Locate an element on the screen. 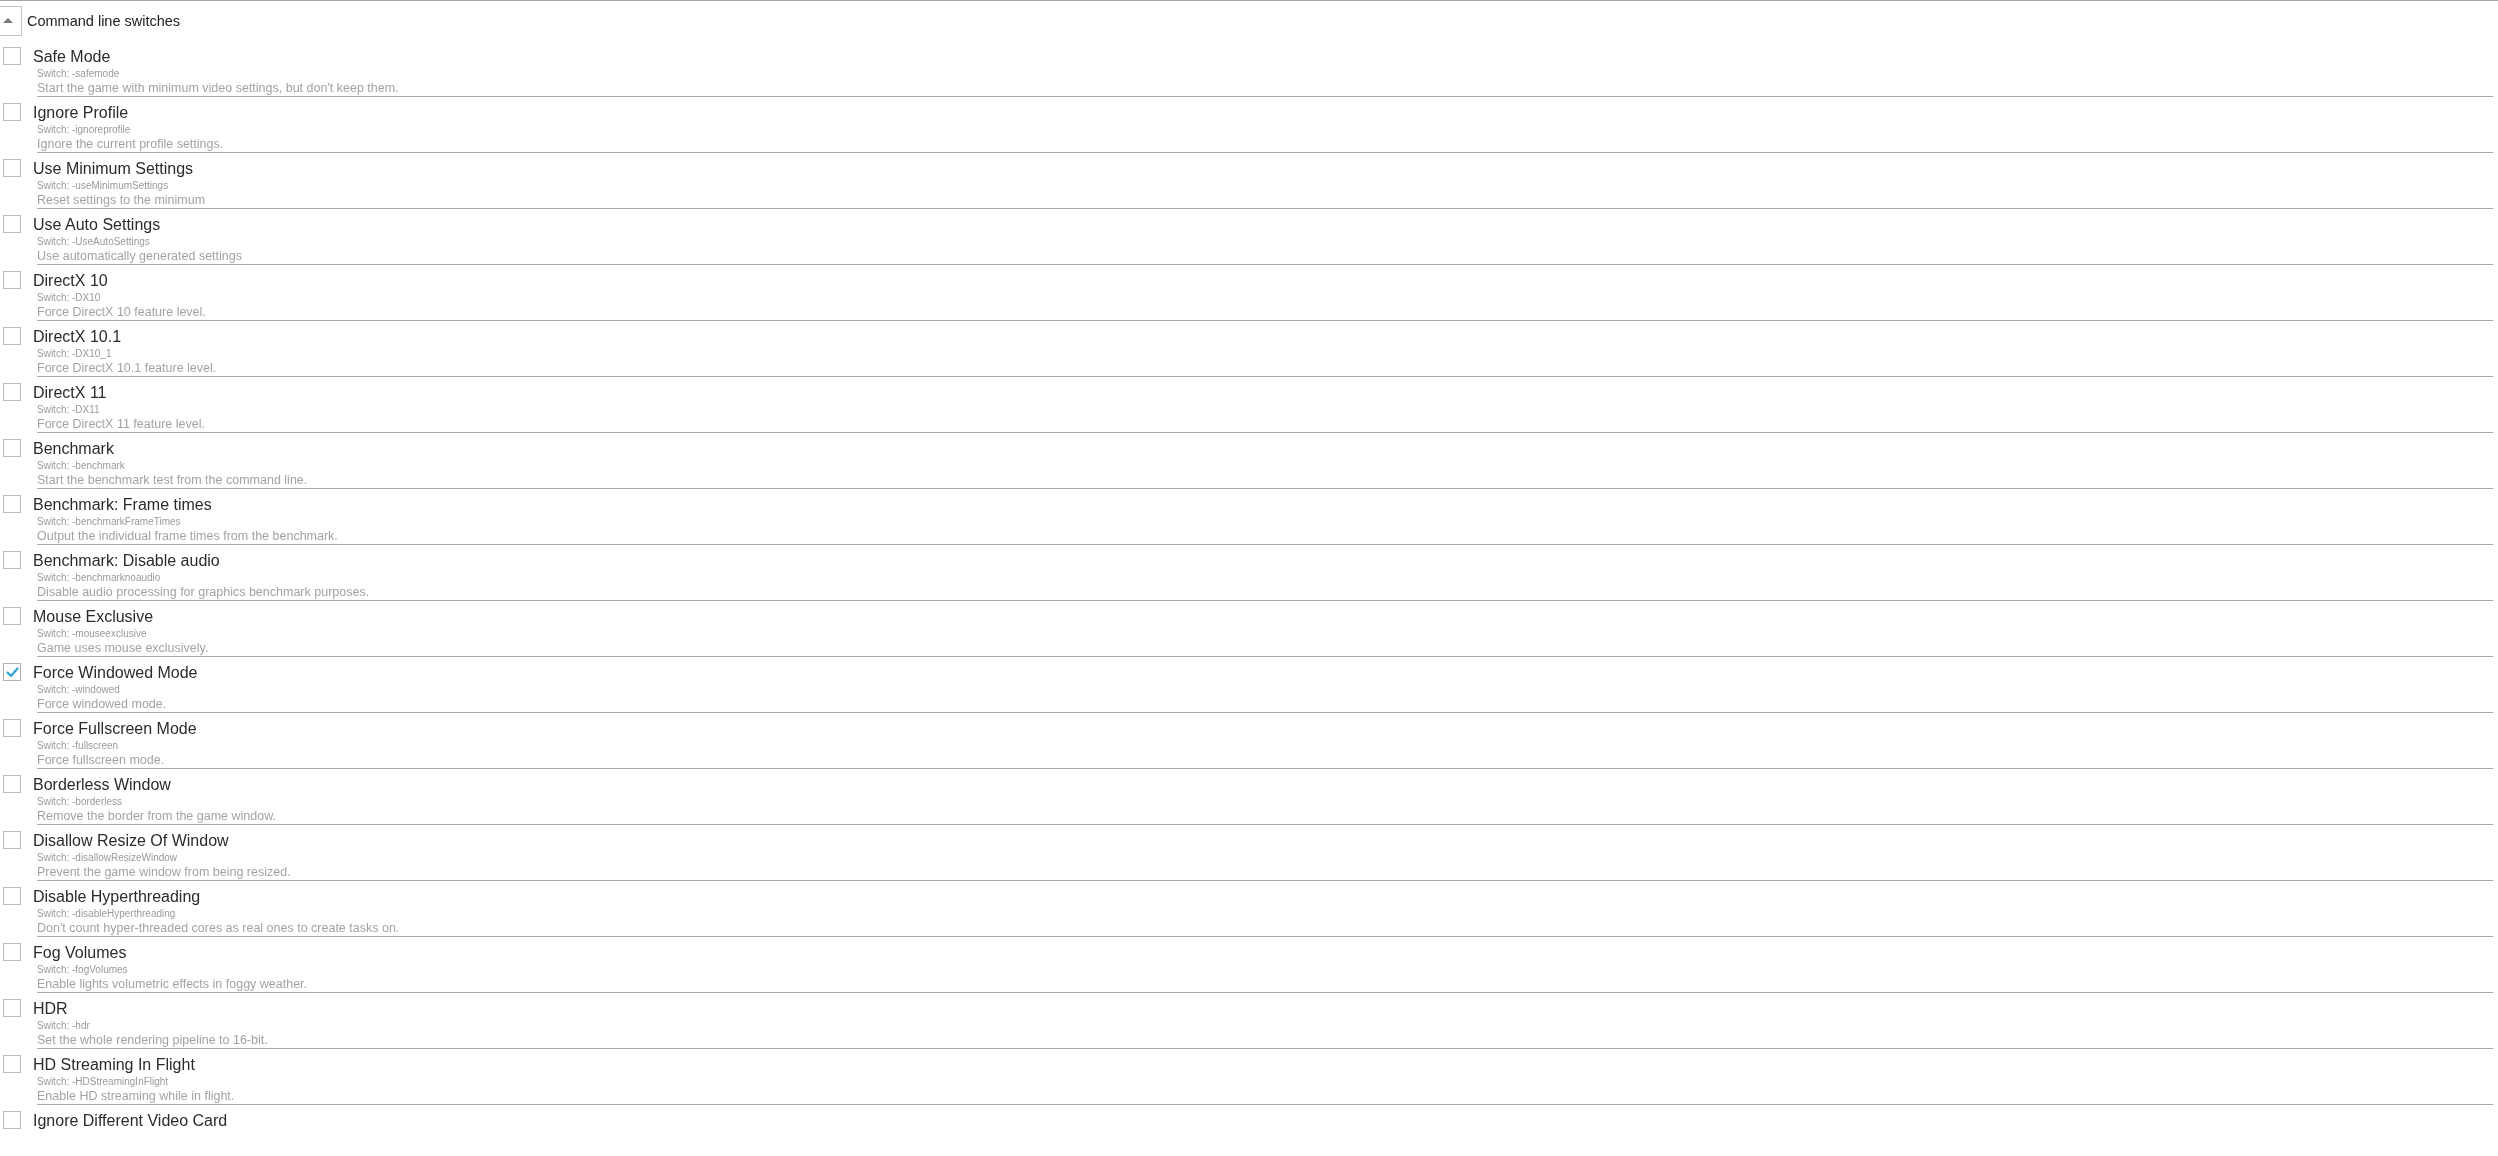  switch-label: Switch: -fullscreen is located at coordinates (78, 745).